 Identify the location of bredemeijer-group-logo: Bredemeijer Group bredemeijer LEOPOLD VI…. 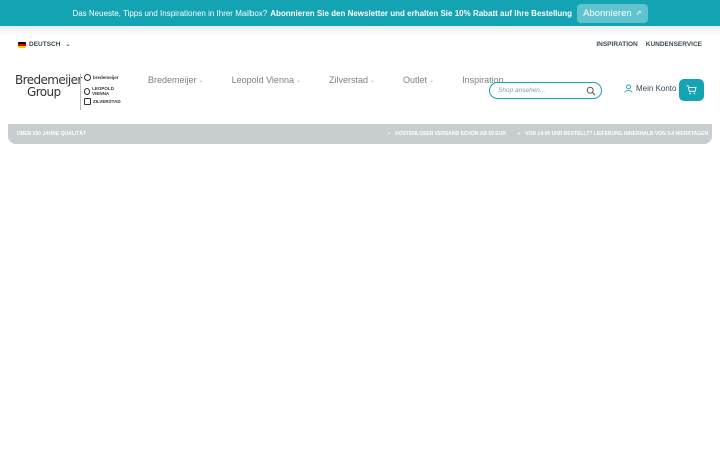
(70, 92).